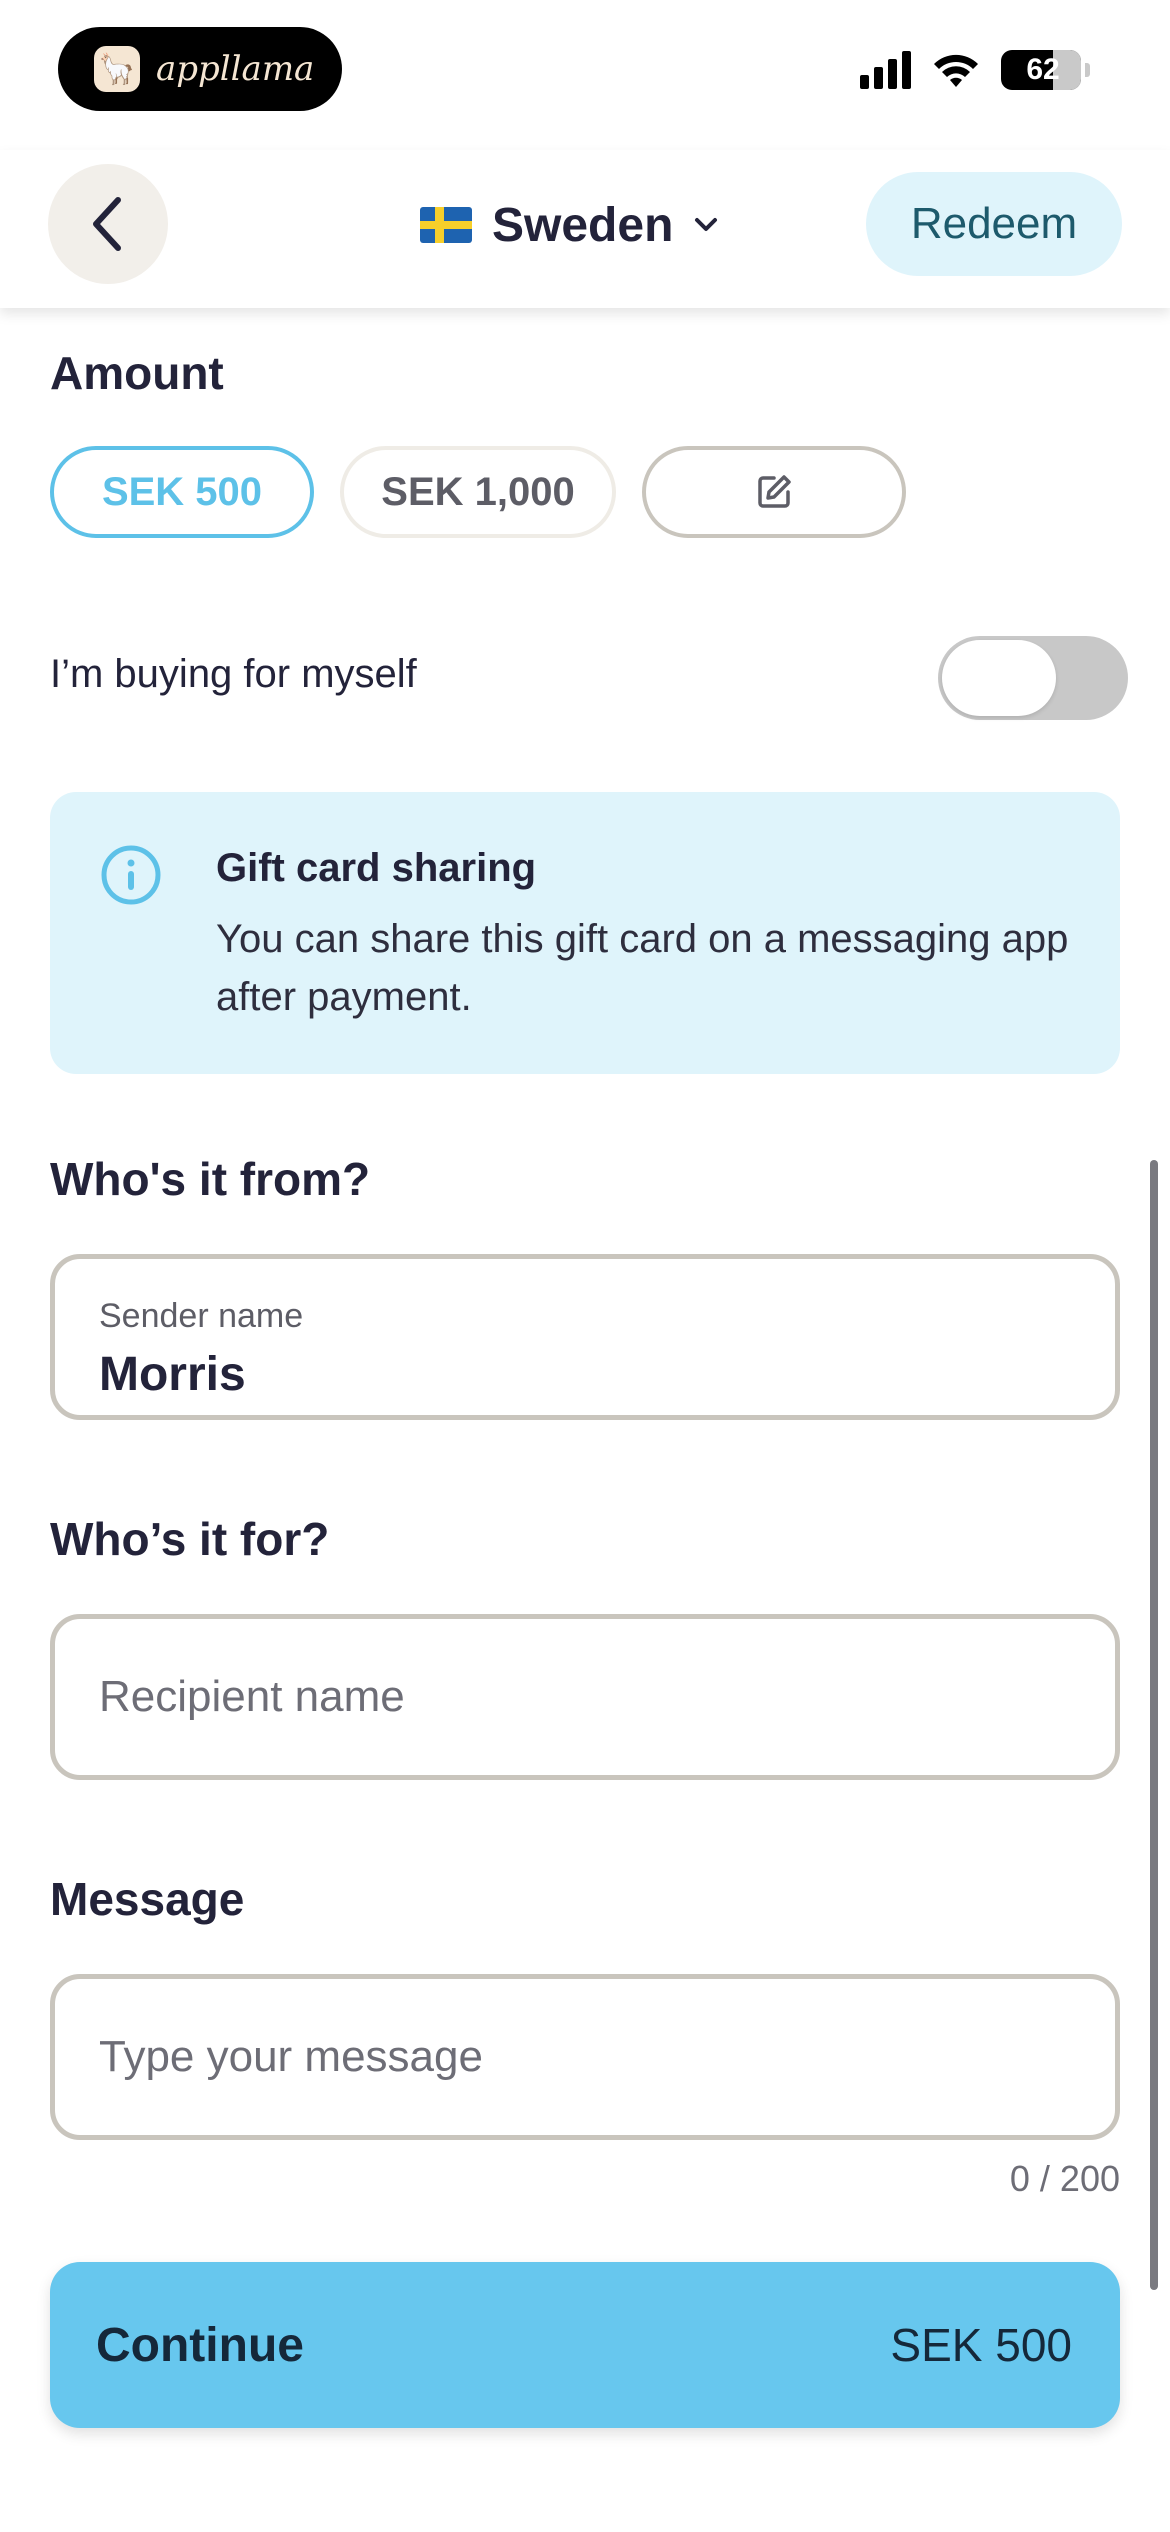 The width and height of the screenshot is (1170, 2532). I want to click on battery-level: 62, so click(1043, 69).